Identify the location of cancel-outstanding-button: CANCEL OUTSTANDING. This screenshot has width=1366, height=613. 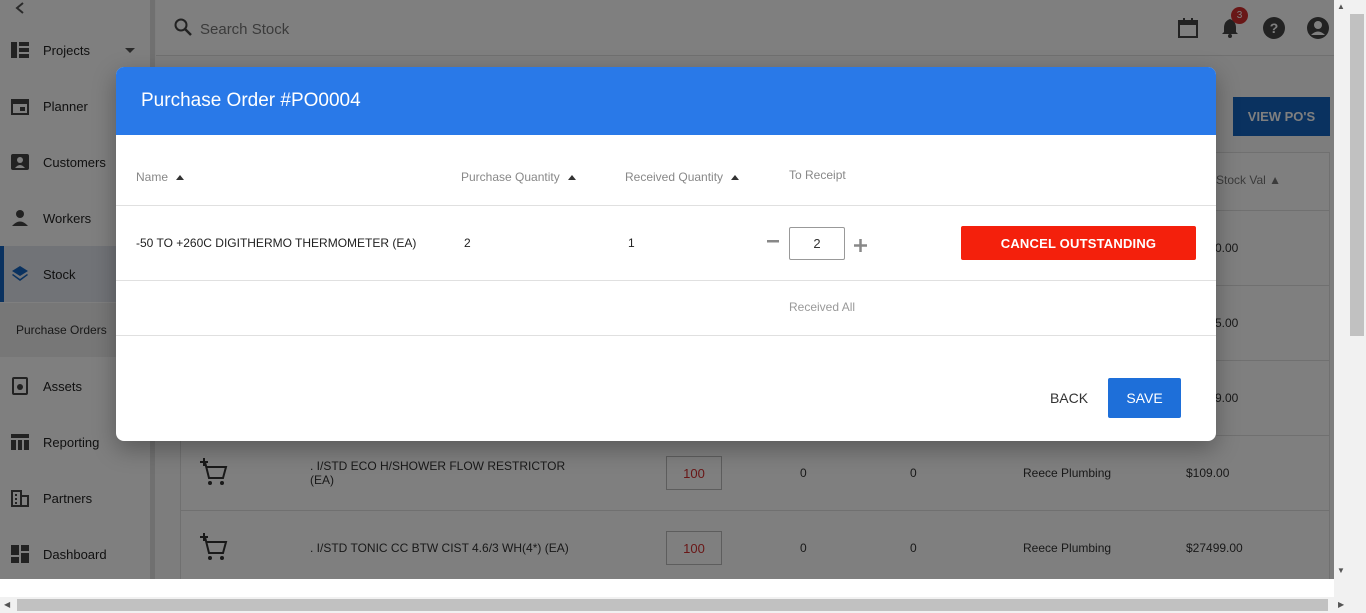
(1078, 243).